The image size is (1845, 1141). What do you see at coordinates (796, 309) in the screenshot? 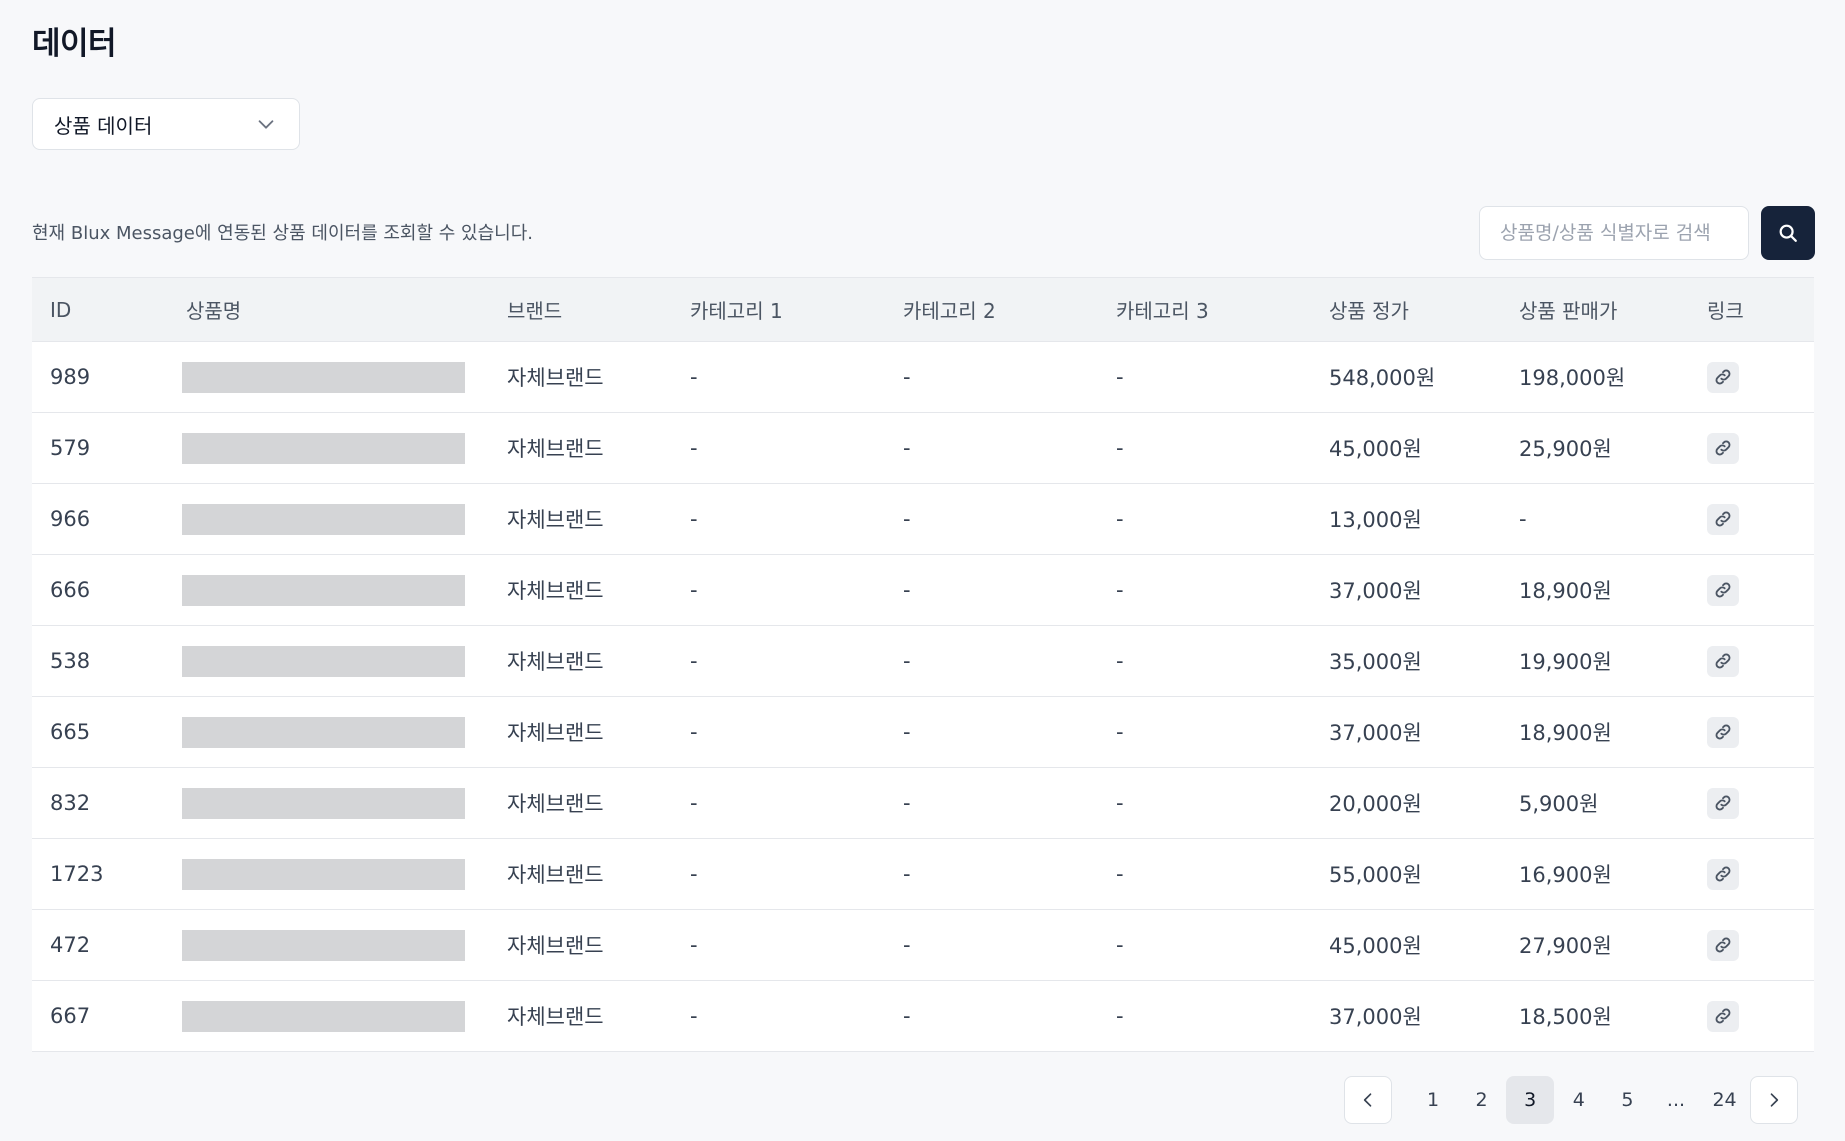
I see `column-header-category-1: 카테고리 1` at bounding box center [796, 309].